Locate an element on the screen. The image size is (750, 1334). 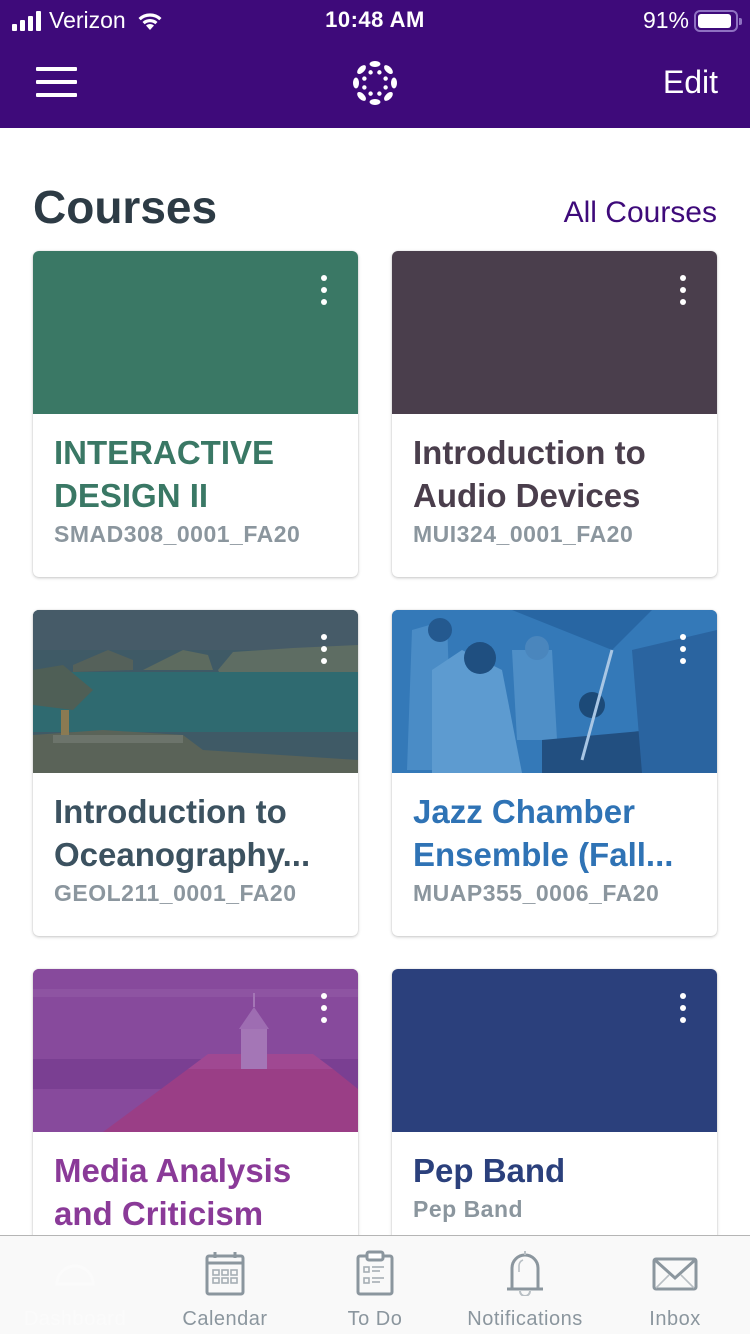
course-code: GEOL211_0001_FA20 is located at coordinates (175, 893).